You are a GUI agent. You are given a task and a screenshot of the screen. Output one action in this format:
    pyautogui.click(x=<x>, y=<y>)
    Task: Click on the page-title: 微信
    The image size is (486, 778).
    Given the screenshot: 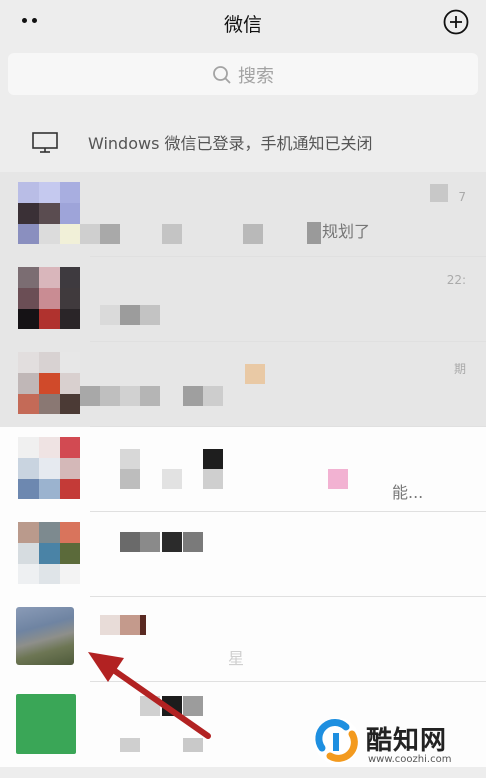 What is the action you would take?
    pyautogui.click(x=242, y=25)
    